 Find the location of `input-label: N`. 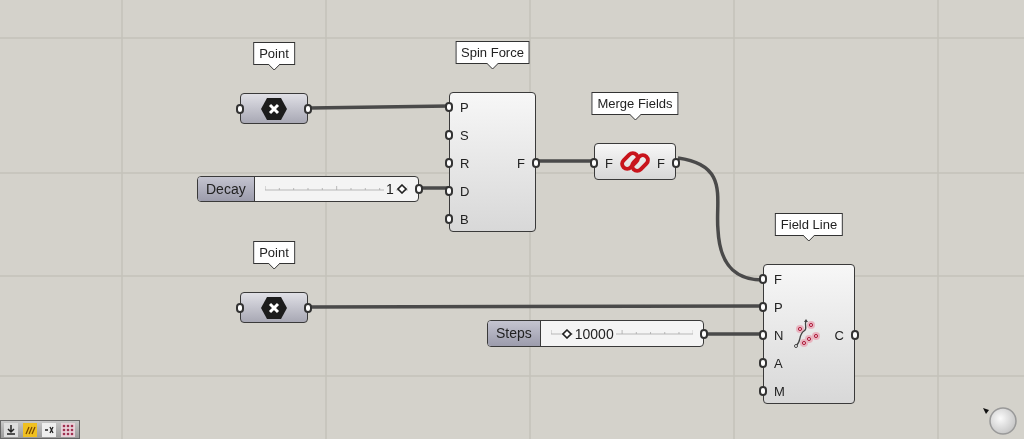

input-label: N is located at coordinates (779, 335).